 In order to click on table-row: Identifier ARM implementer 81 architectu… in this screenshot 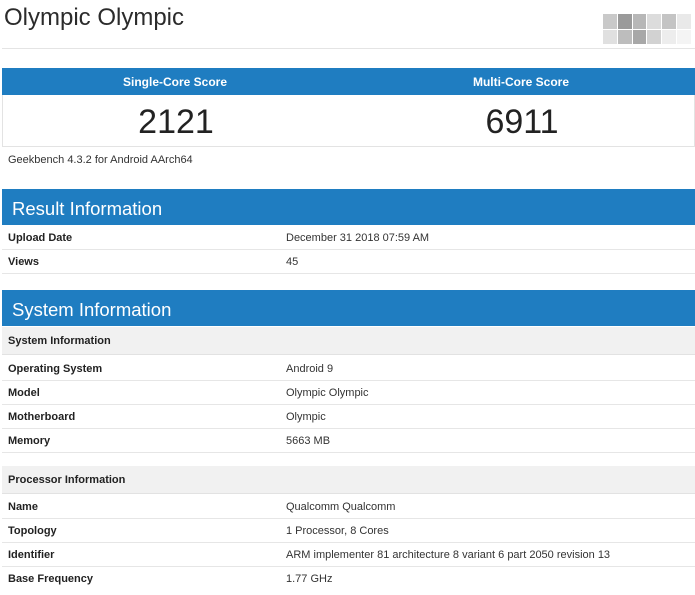, I will do `click(348, 555)`.